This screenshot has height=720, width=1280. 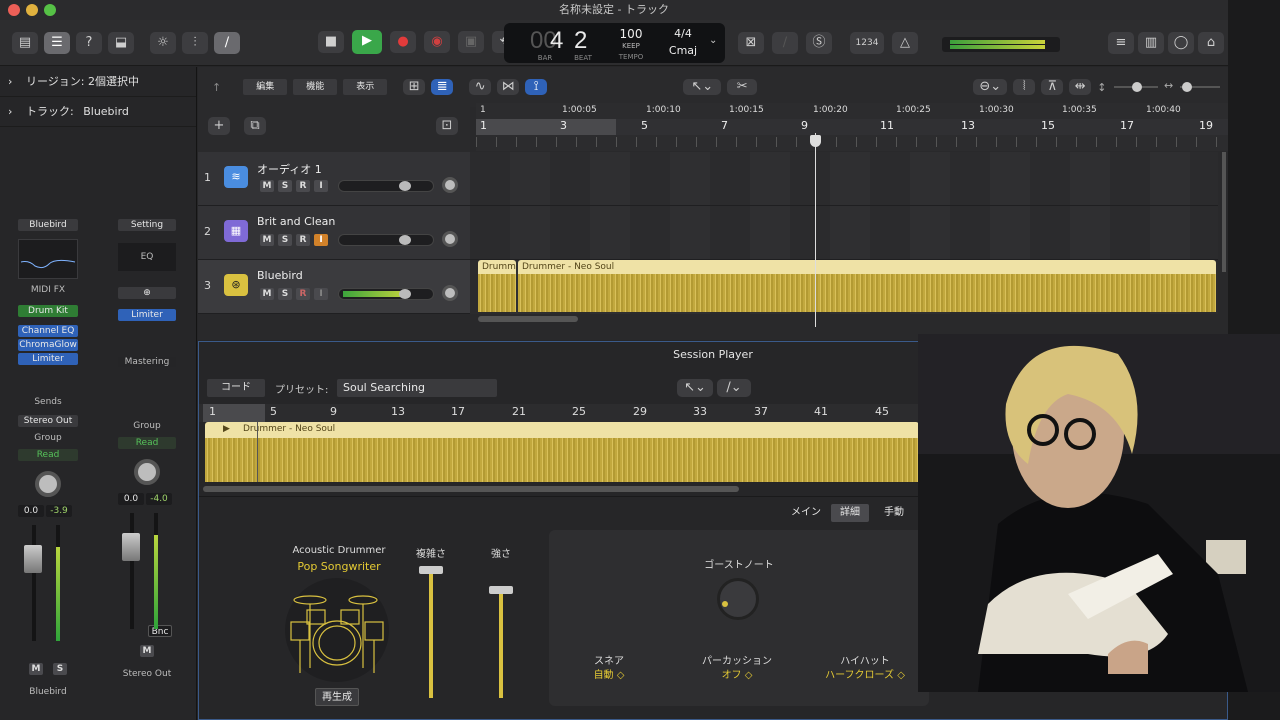 What do you see at coordinates (339, 566) in the screenshot?
I see `drummer-name: Pop Songwriter` at bounding box center [339, 566].